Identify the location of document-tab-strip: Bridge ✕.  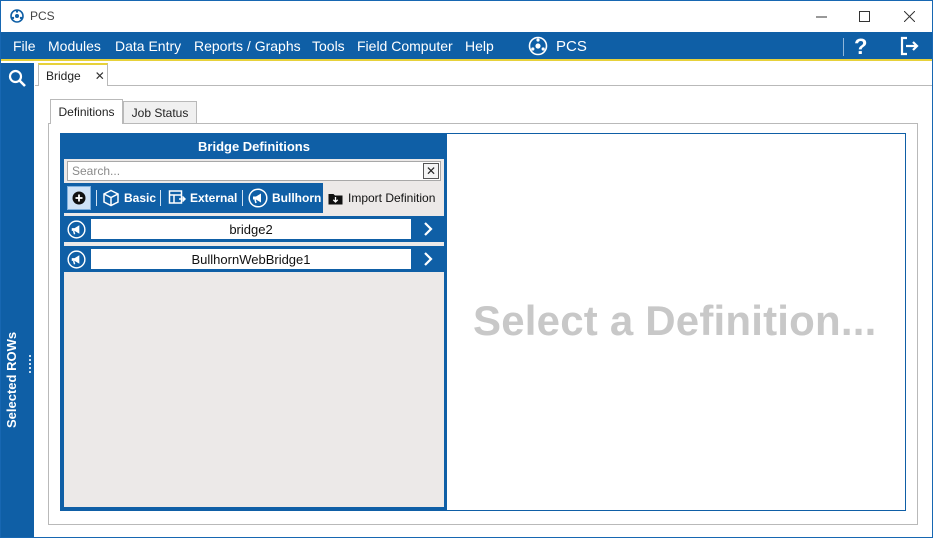
(483, 75).